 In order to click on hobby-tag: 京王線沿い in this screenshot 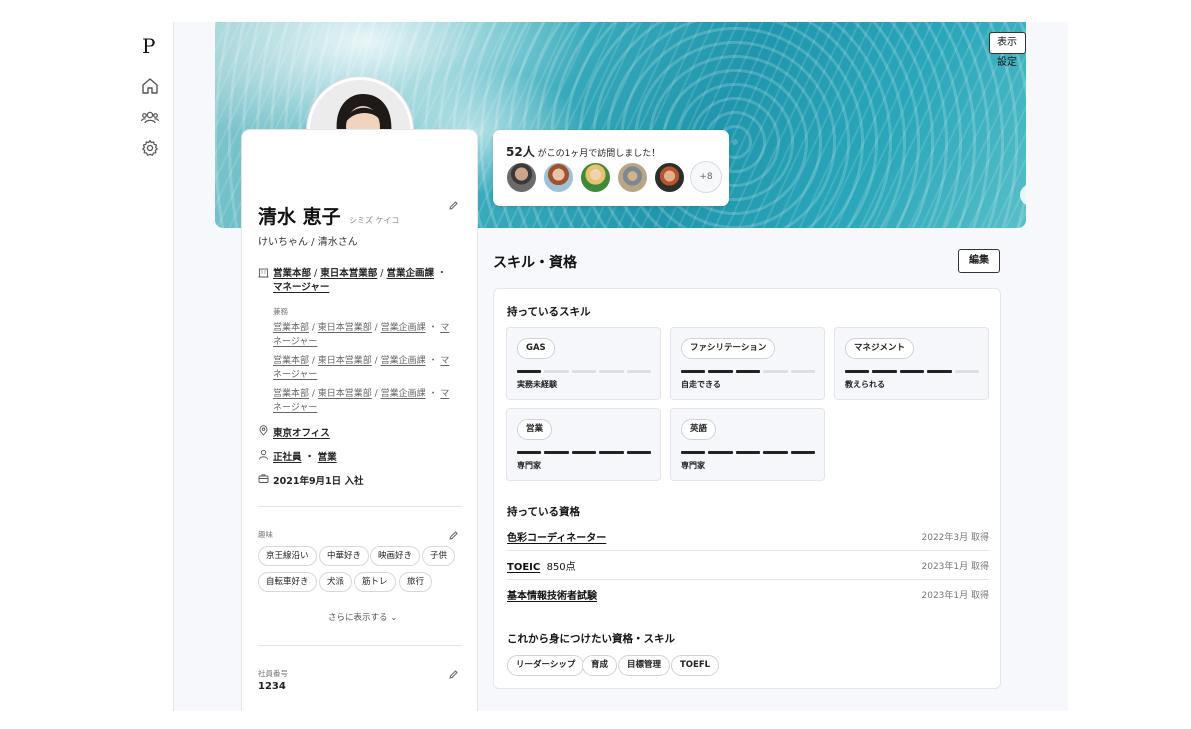, I will do `click(287, 556)`.